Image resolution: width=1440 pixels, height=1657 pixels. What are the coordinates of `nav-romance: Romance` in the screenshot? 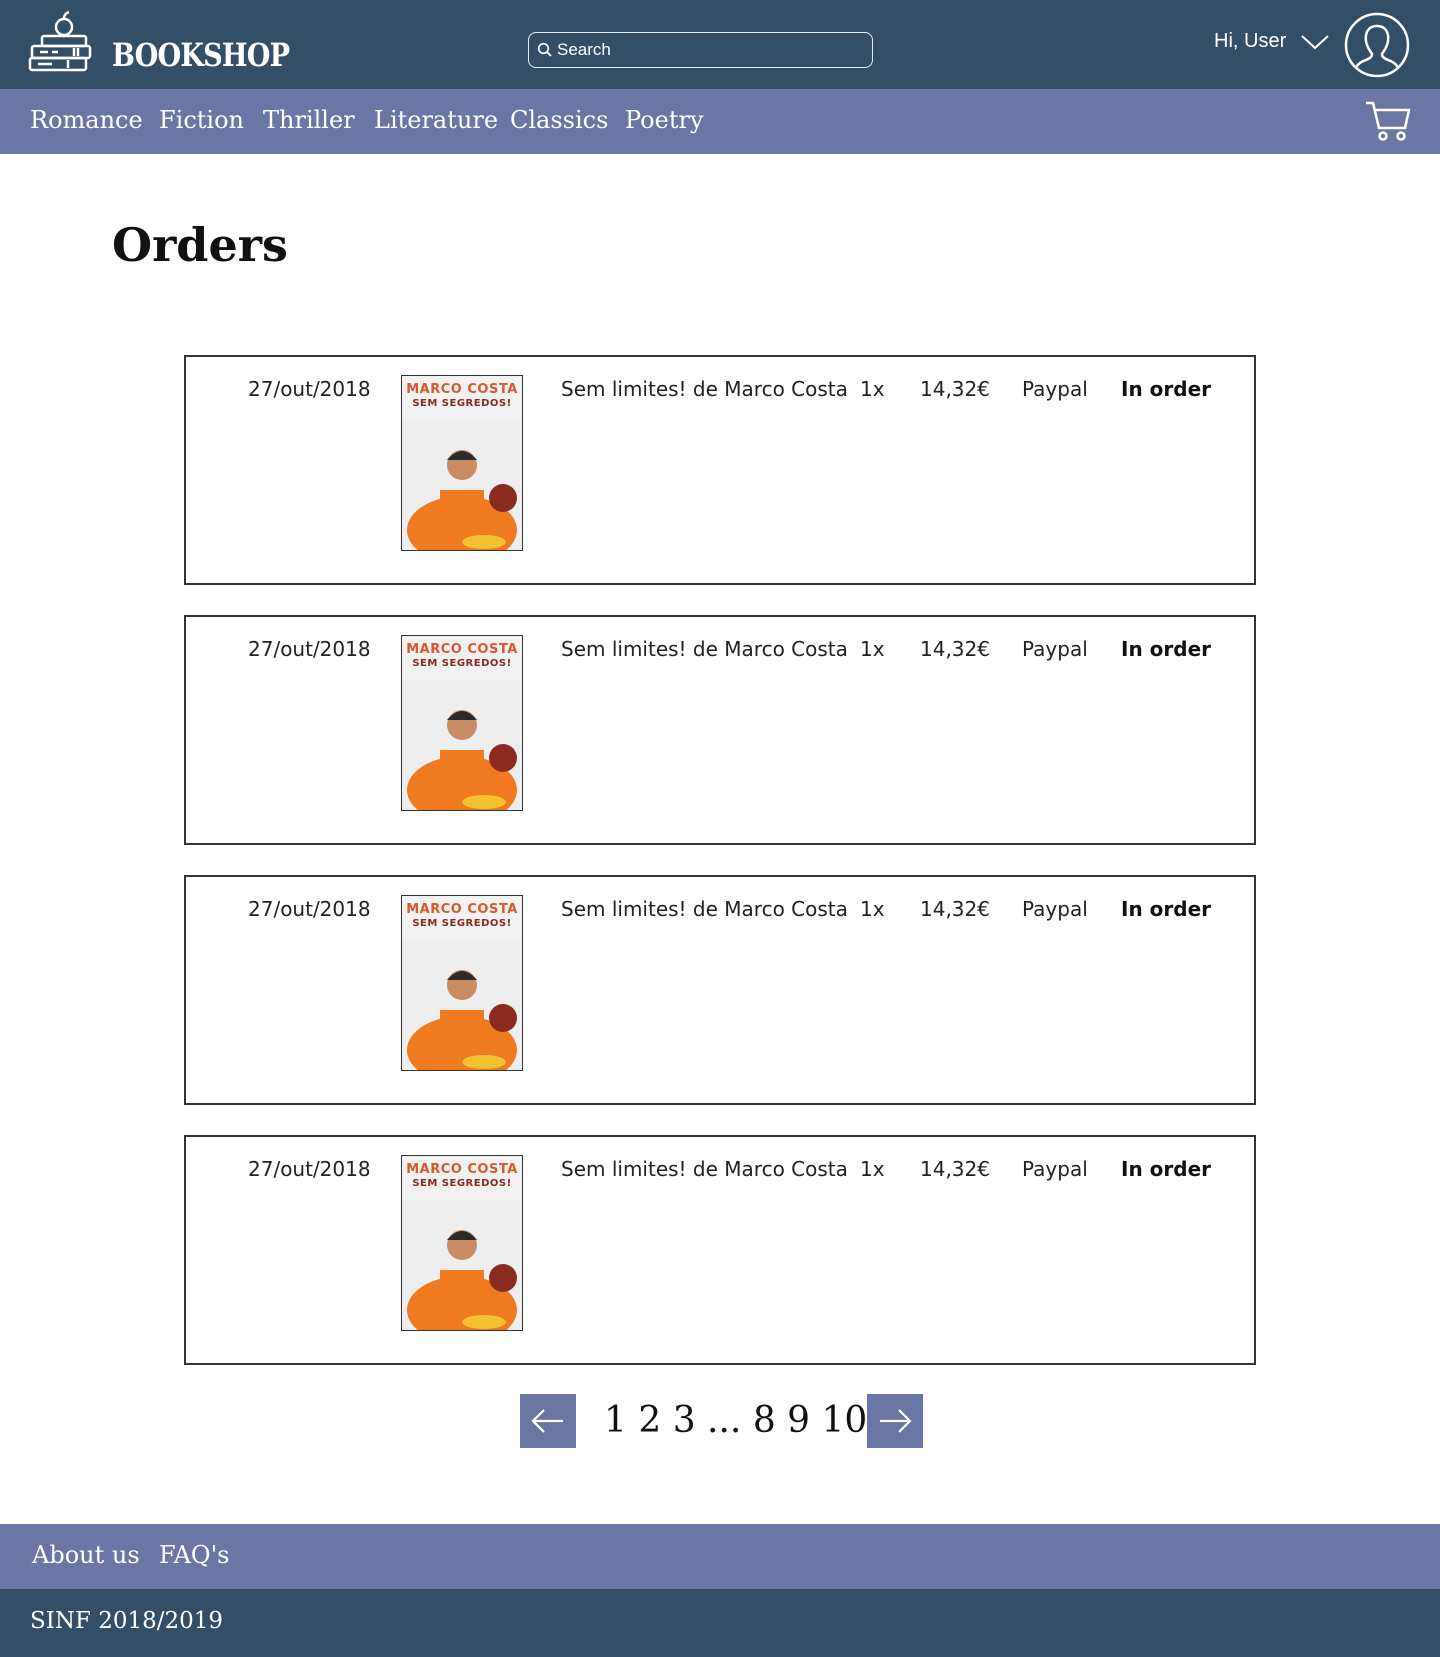 It's located at (86, 120).